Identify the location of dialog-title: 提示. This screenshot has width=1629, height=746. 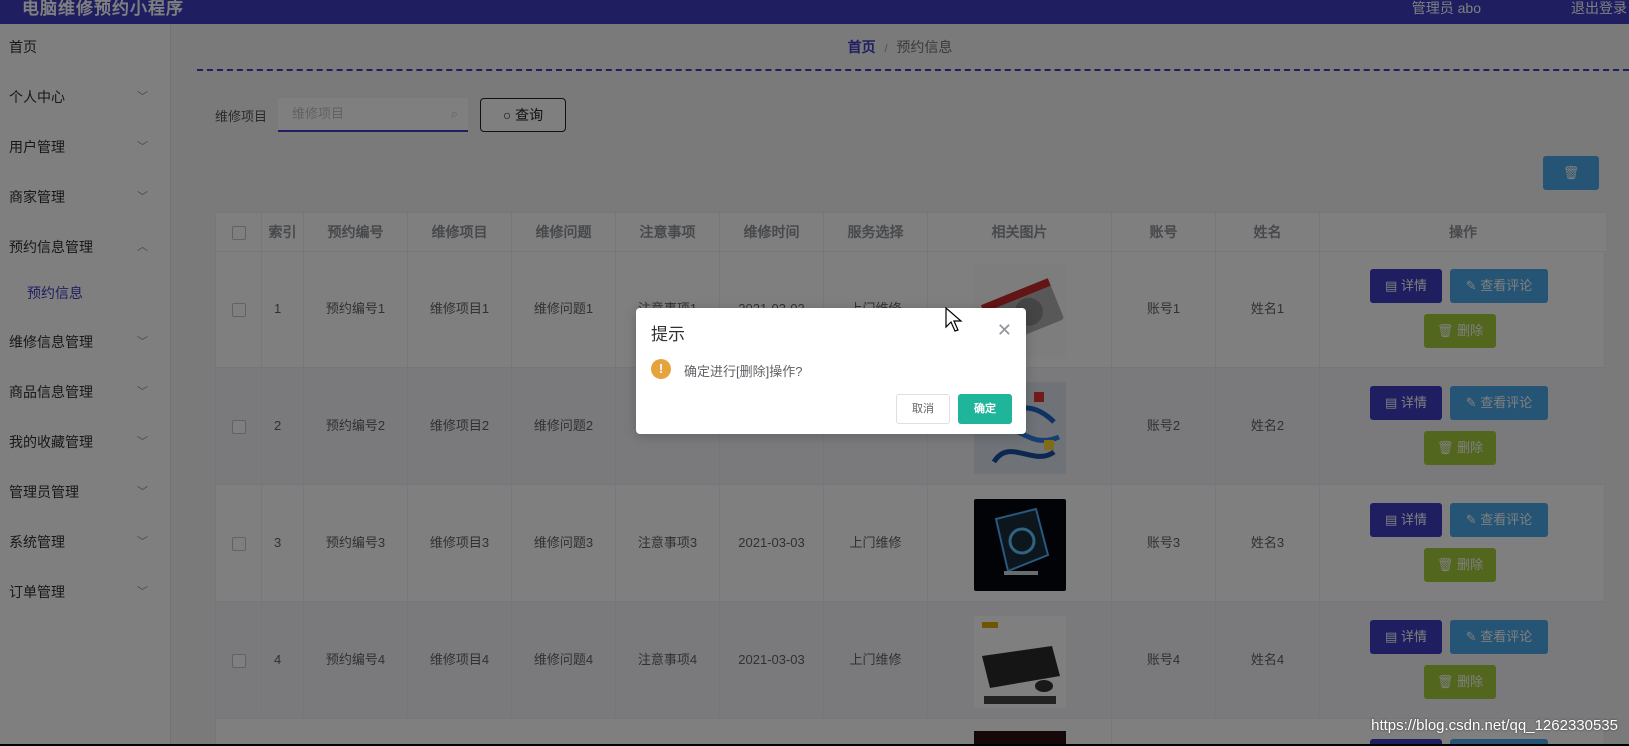
(668, 334).